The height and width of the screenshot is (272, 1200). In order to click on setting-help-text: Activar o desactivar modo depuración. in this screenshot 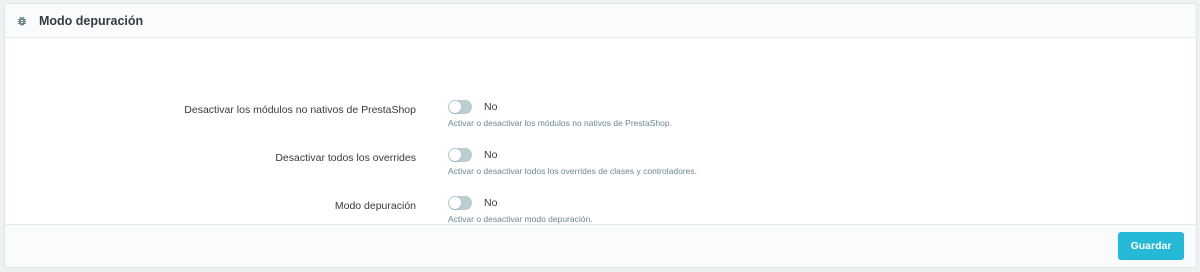, I will do `click(520, 219)`.